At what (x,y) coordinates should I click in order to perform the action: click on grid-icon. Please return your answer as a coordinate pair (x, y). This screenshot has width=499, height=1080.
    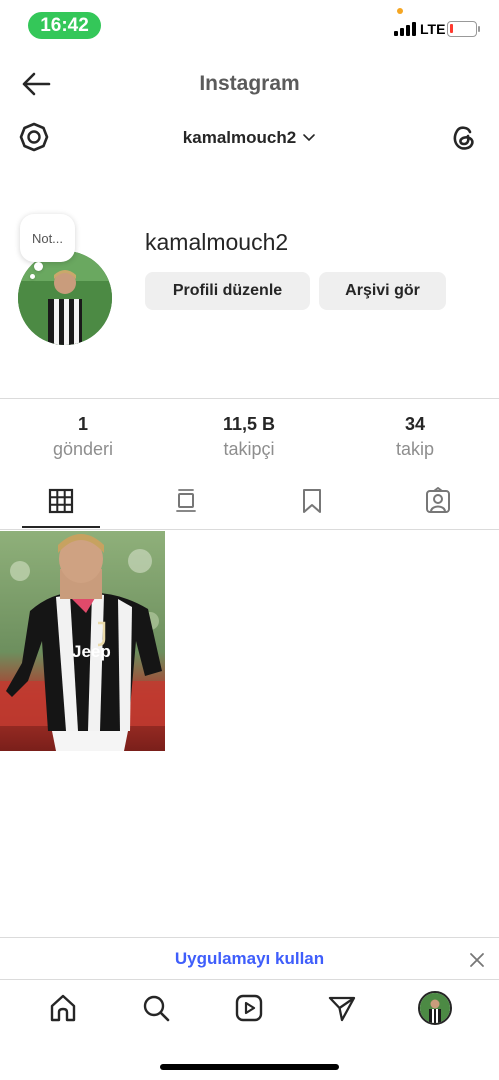
    Looking at the image, I should click on (61, 501).